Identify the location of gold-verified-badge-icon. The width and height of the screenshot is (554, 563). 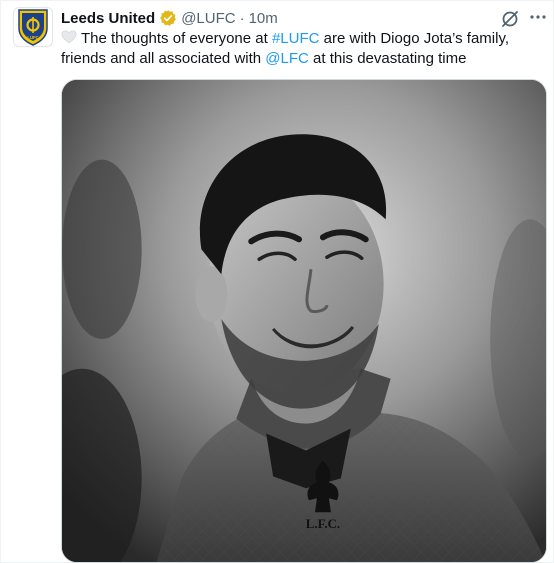
(168, 18).